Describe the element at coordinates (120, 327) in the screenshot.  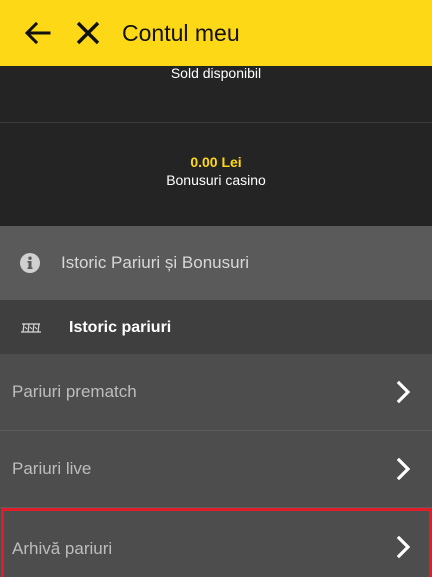
I see `section-title: Istoric pariuri` at that location.